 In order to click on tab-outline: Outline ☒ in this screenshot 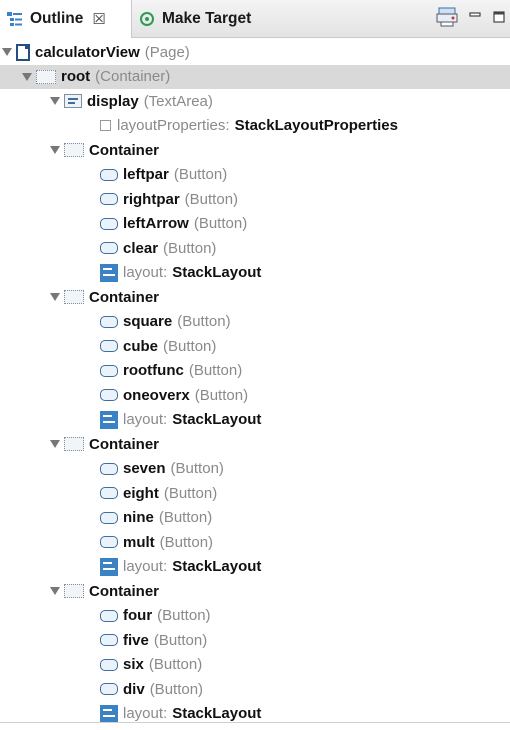, I will do `click(66, 19)`.